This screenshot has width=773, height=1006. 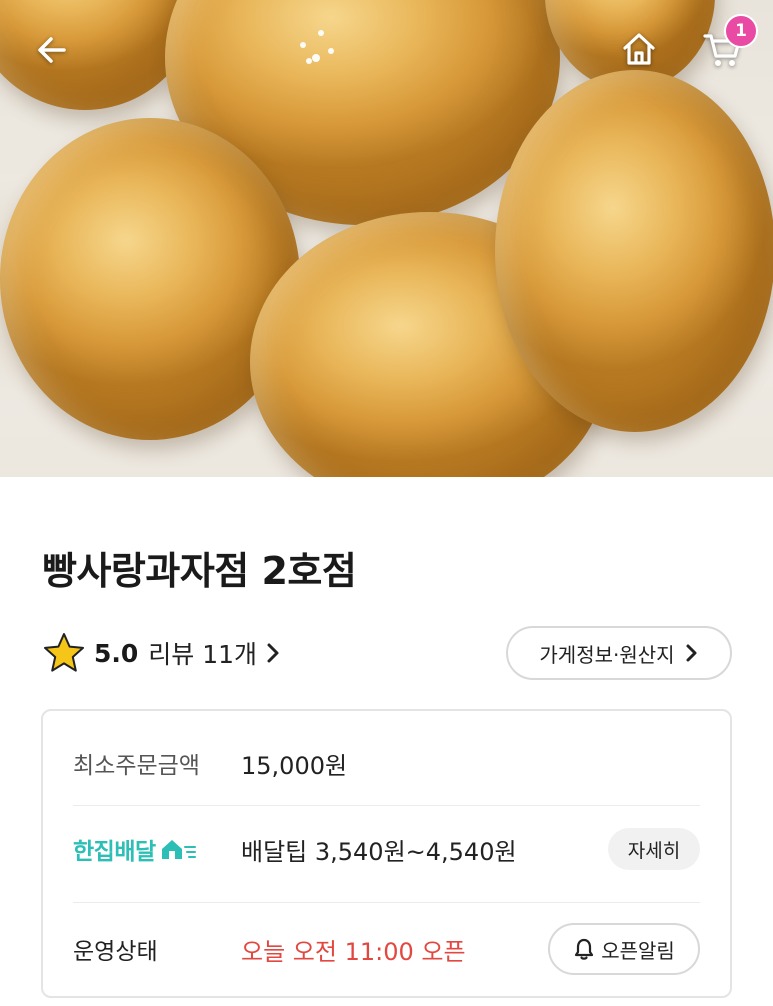 I want to click on home-icon, so click(x=639, y=49).